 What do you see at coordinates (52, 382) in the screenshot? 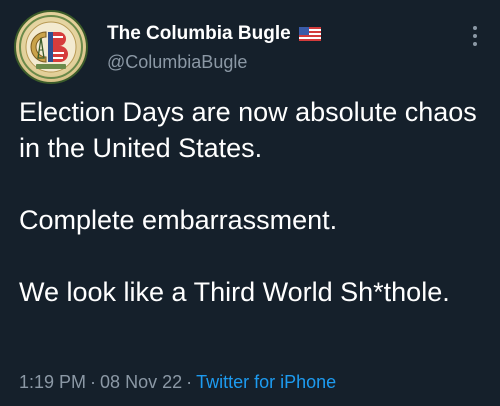
I see `tweet-time: 1:19 PM` at bounding box center [52, 382].